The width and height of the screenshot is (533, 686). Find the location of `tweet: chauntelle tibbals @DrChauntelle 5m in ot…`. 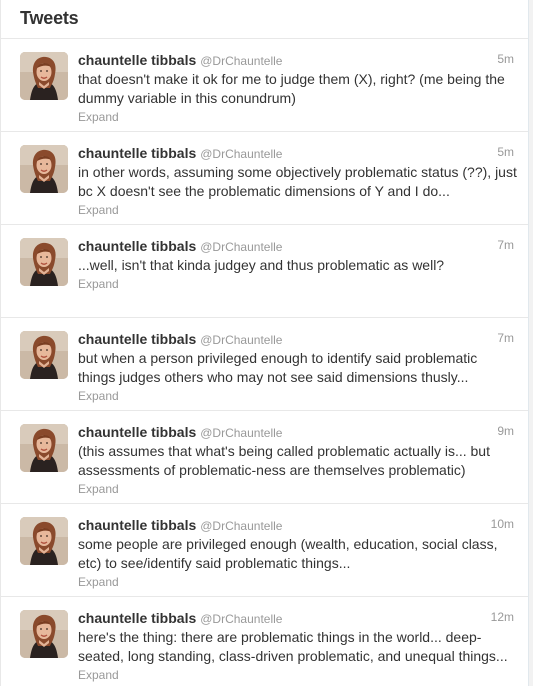

tweet: chauntelle tibbals @DrChauntelle 5m in ot… is located at coordinates (264, 178).